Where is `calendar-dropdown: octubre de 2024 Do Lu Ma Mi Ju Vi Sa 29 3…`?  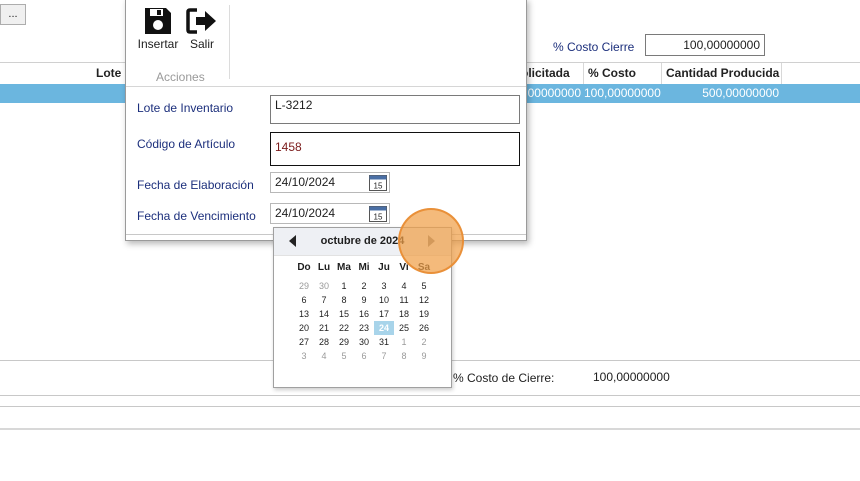
calendar-dropdown: octubre de 2024 Do Lu Ma Mi Ju Vi Sa 29 3… is located at coordinates (362, 307).